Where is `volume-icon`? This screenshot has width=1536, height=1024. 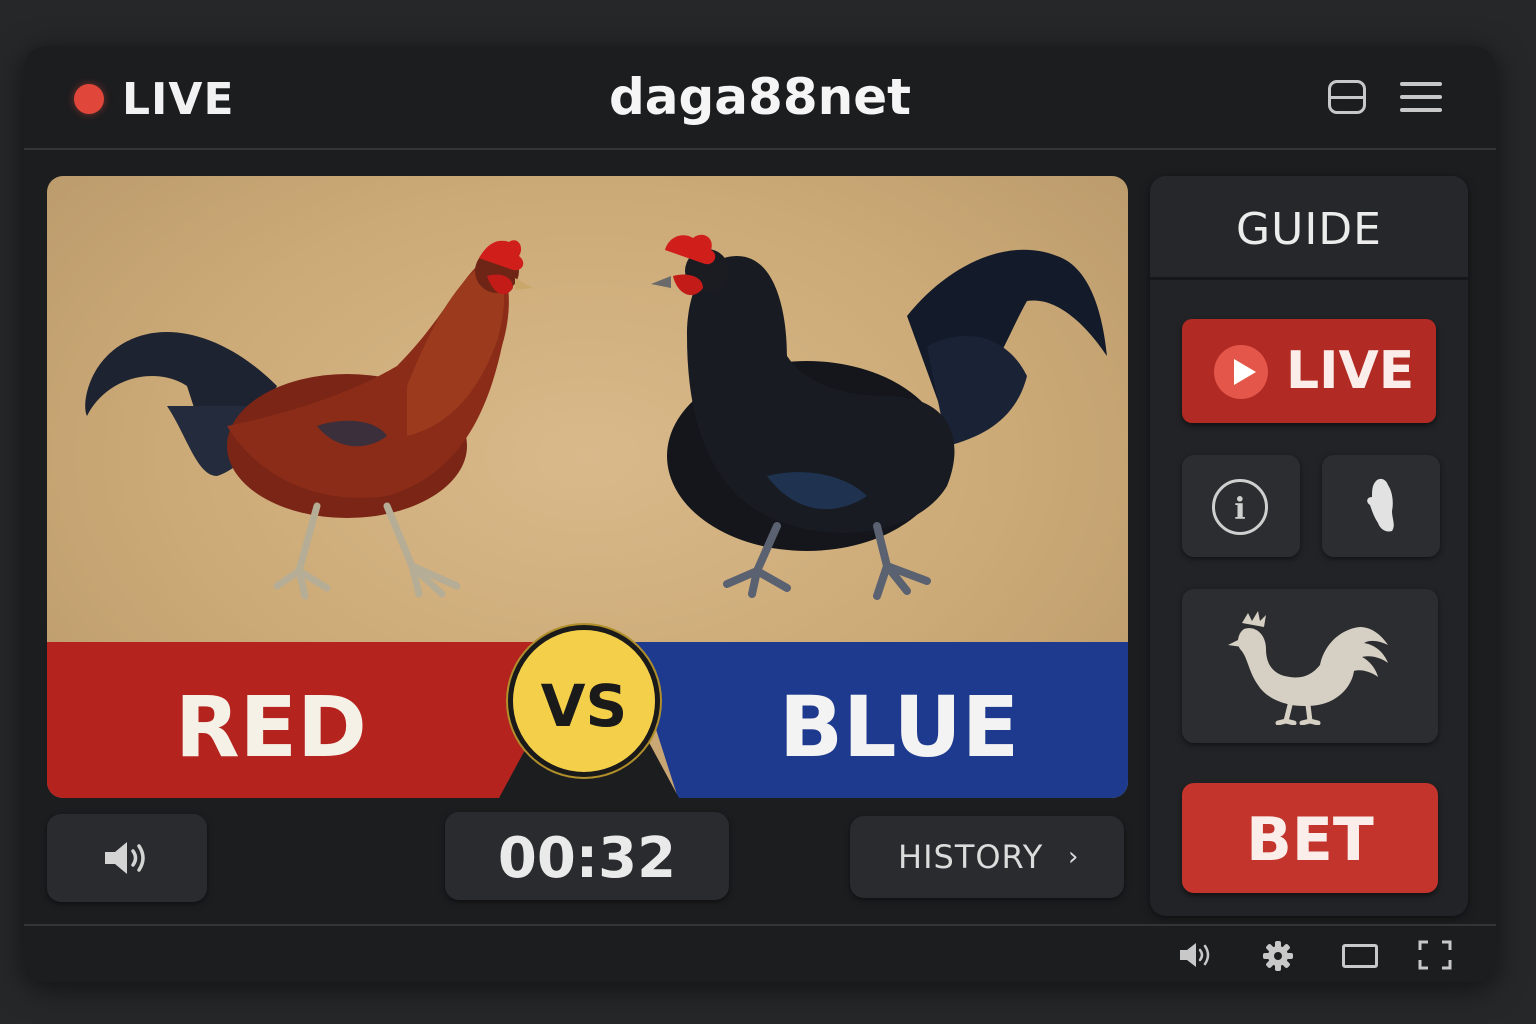 volume-icon is located at coordinates (1196, 955).